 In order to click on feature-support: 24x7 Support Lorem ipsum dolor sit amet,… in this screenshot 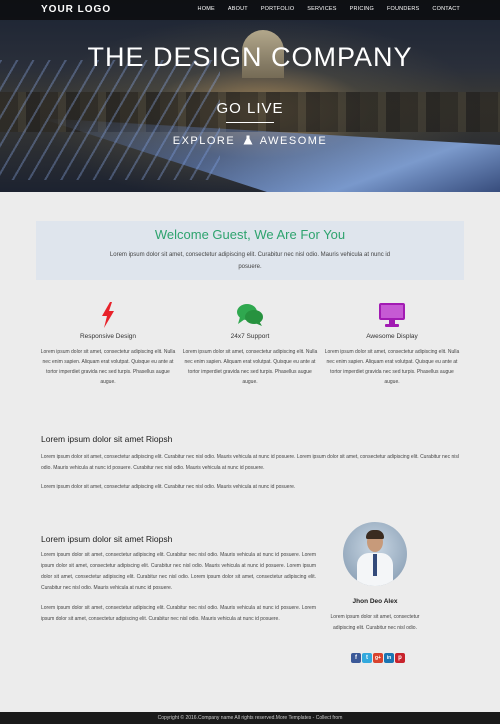, I will do `click(250, 343)`.